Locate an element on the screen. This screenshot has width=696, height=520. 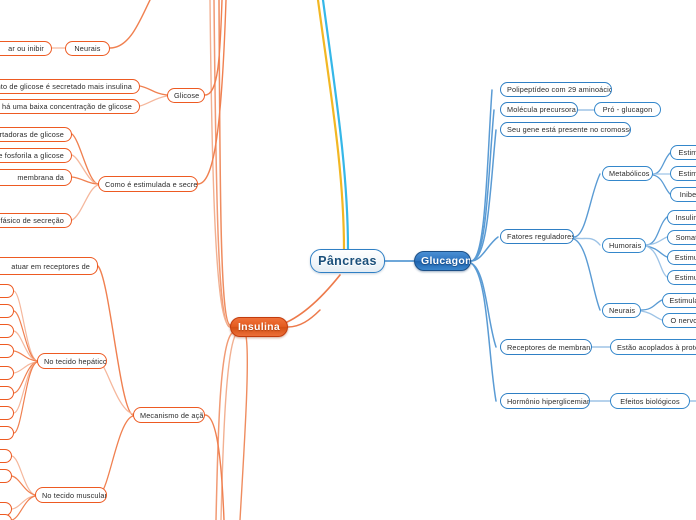
node-metabolico-3: Inibe is located at coordinates (683, 194).